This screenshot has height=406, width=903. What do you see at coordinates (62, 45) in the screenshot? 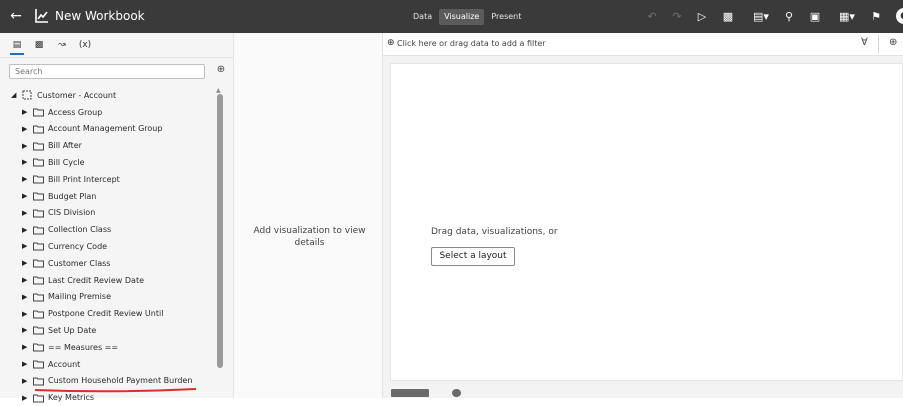
I see `trend-icon: ↝` at bounding box center [62, 45].